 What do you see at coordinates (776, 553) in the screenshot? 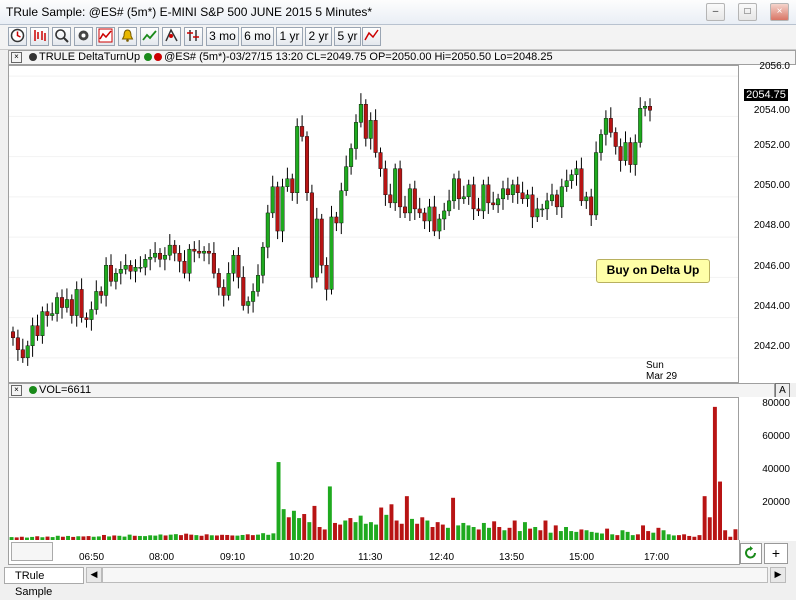
I see `add-panel-button: +` at bounding box center [776, 553].